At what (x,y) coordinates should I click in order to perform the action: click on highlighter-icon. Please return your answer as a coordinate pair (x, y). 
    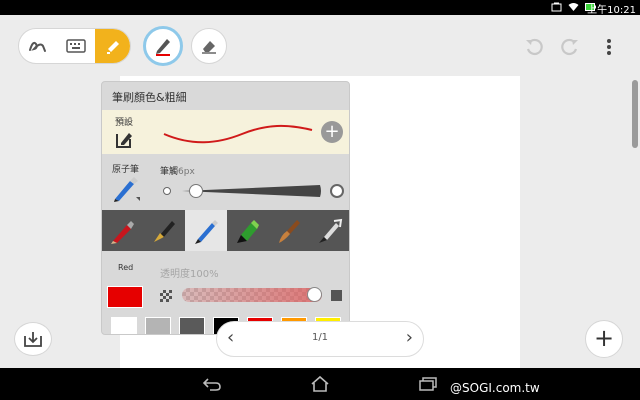
    Looking at the image, I should click on (113, 47).